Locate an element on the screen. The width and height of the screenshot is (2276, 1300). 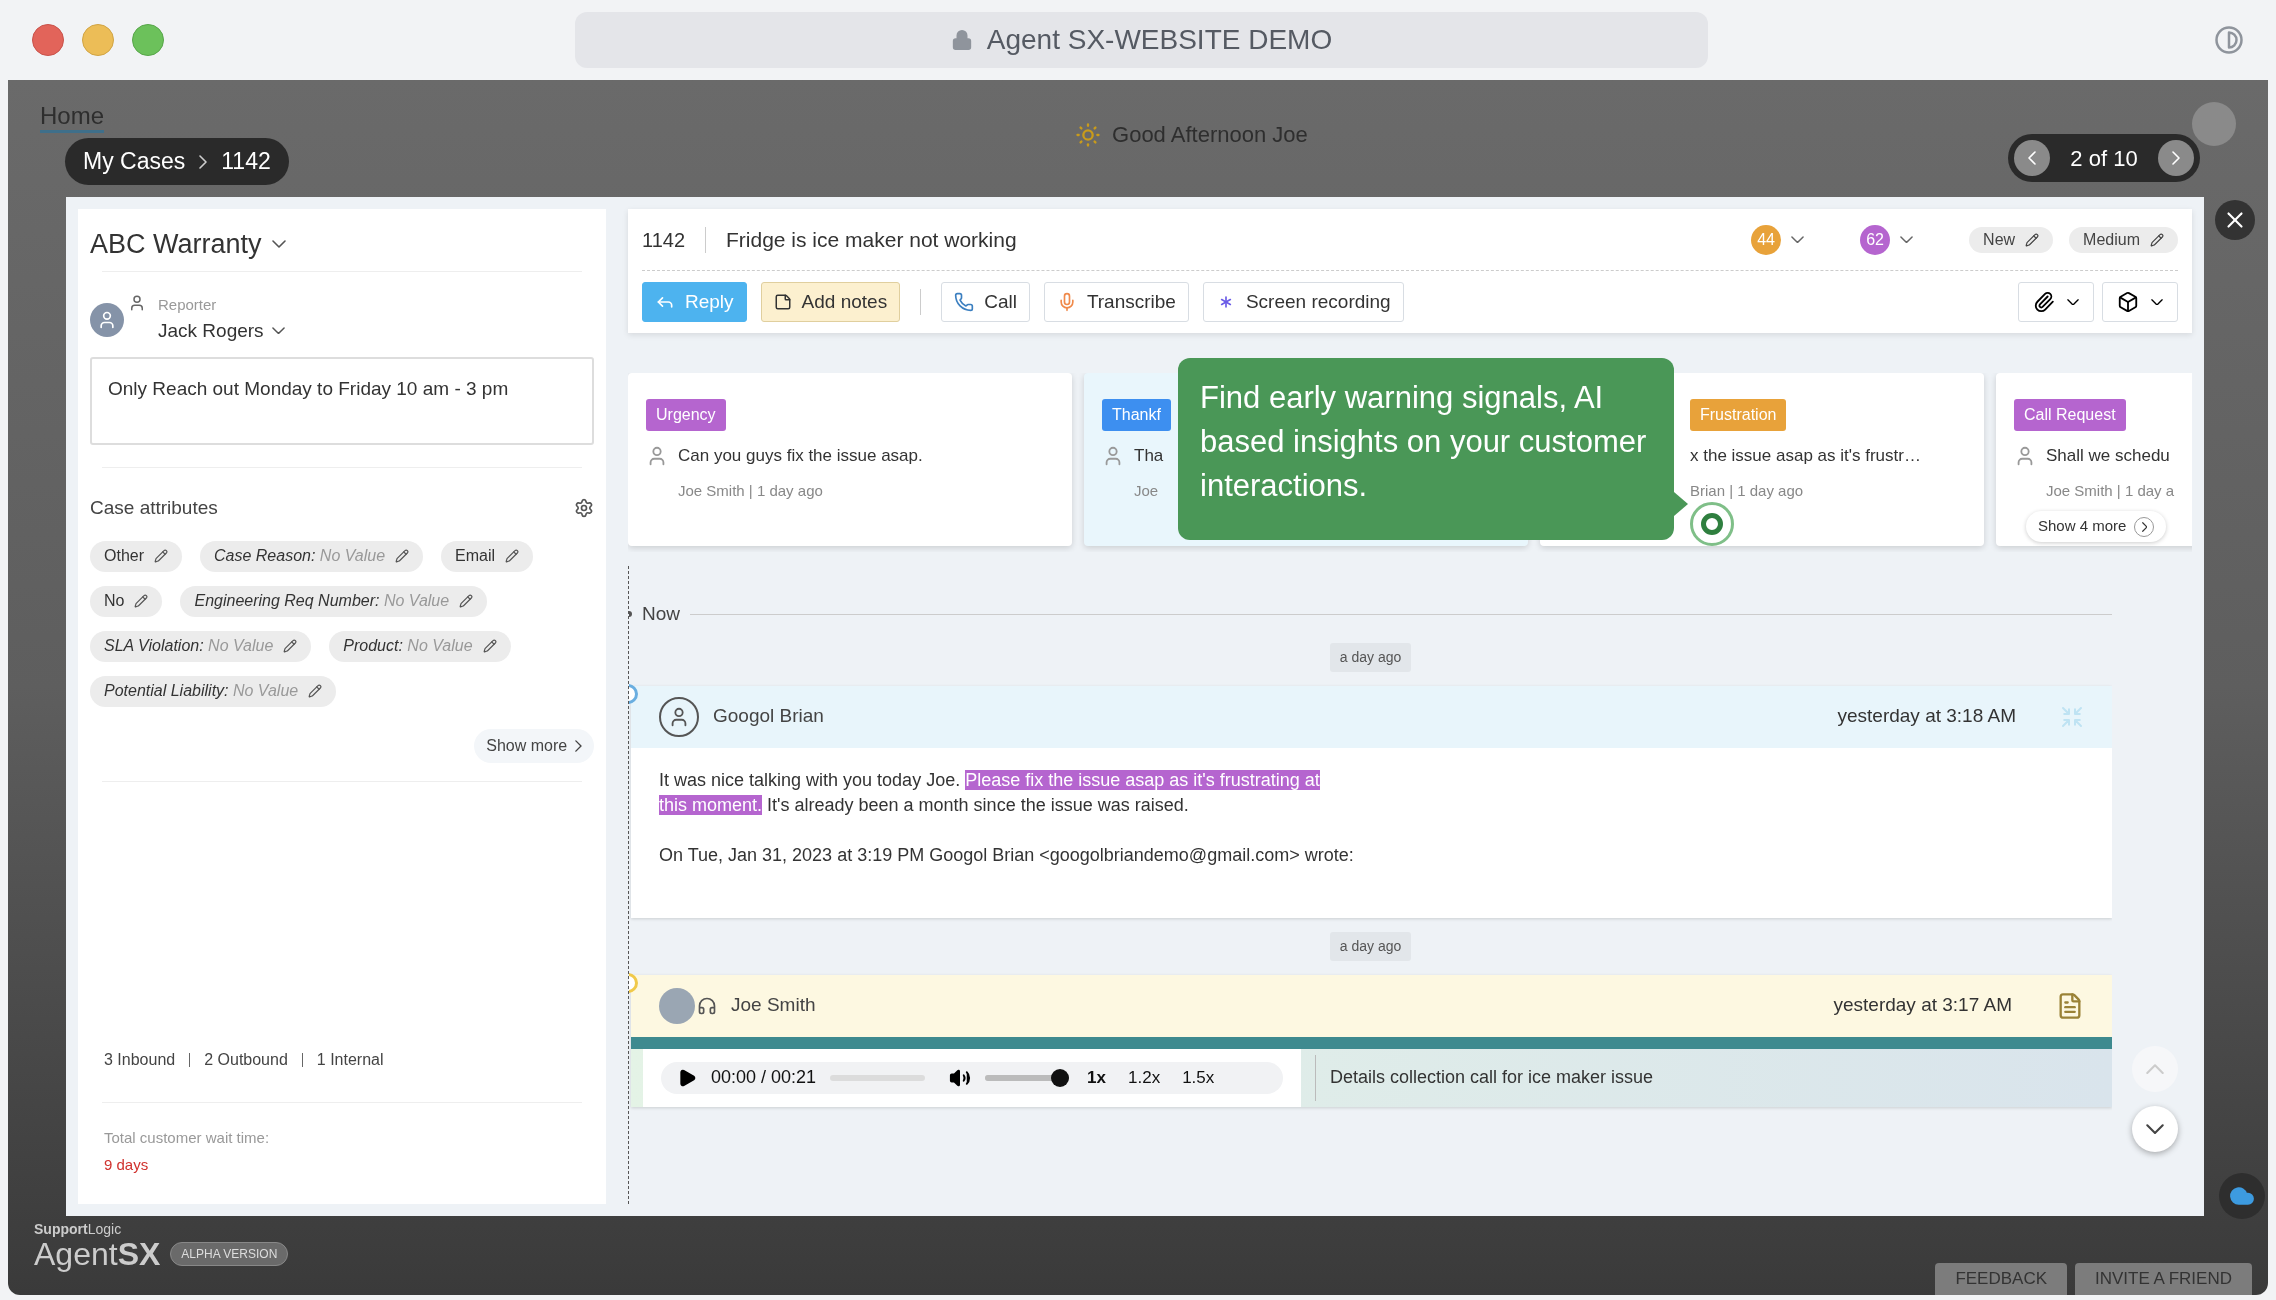
message-time: yesterday at 3:18 AM is located at coordinates (1926, 716).